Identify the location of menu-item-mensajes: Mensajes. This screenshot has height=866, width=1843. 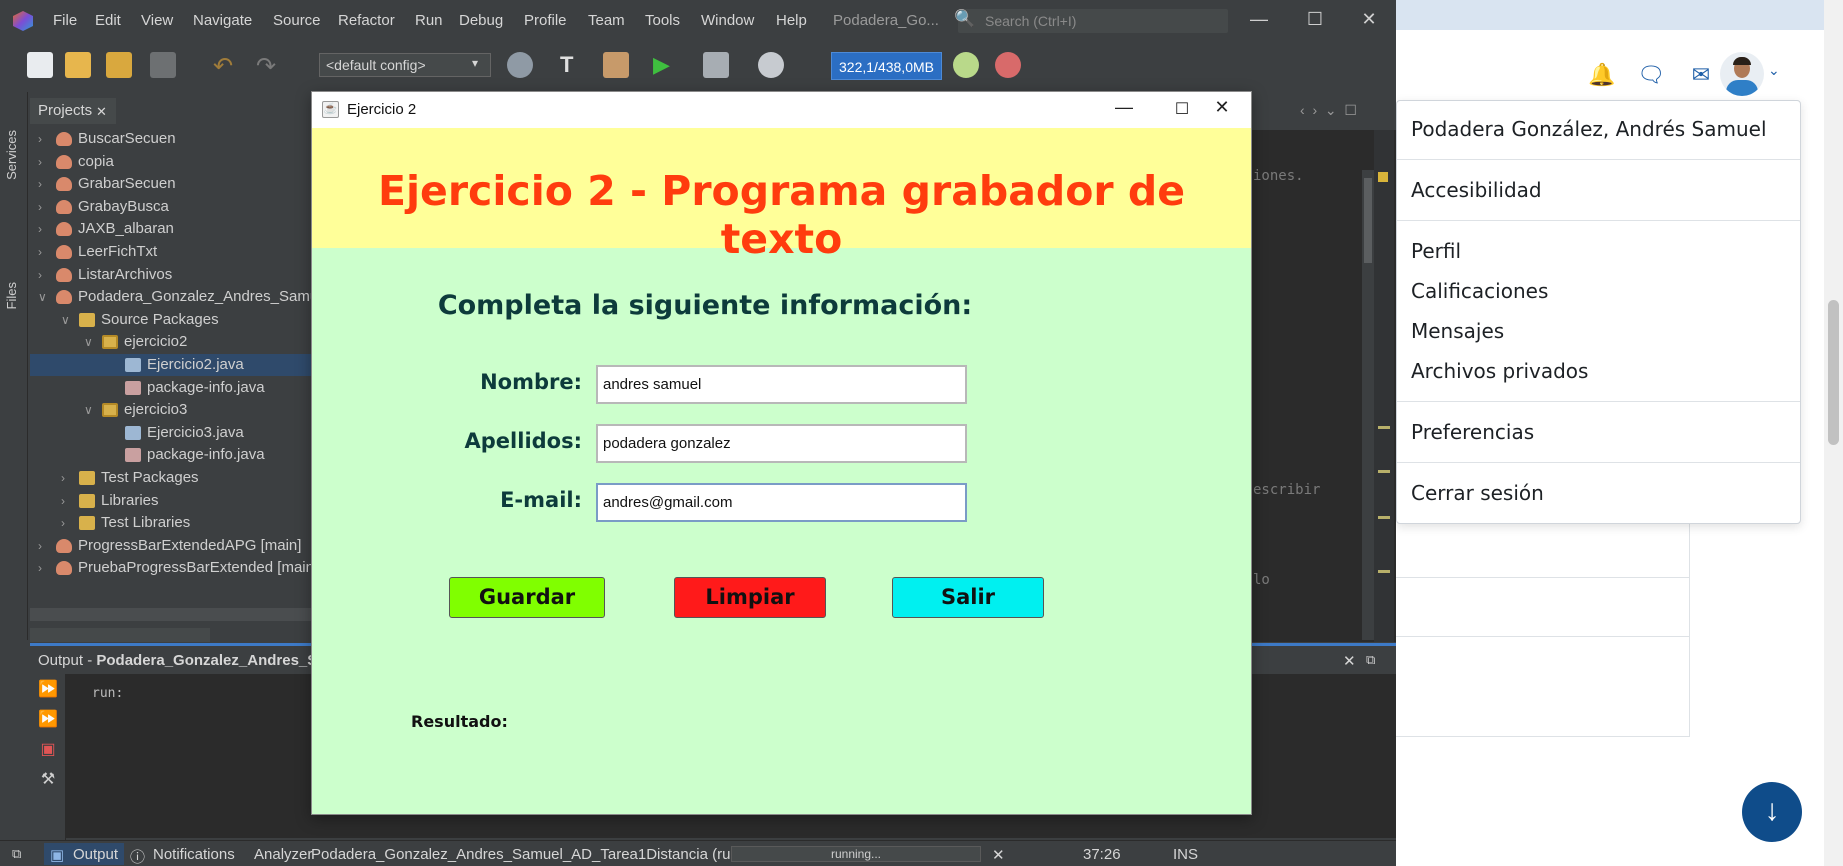
(1457, 331).